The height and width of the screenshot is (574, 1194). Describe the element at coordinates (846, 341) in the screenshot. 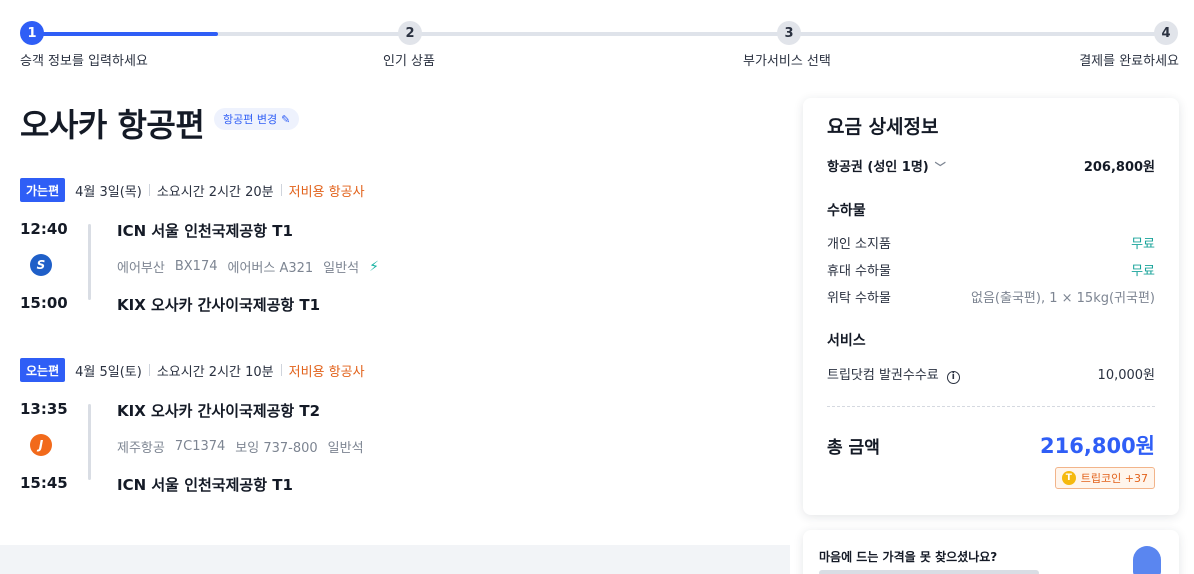

I see `service-title: 서비스` at that location.